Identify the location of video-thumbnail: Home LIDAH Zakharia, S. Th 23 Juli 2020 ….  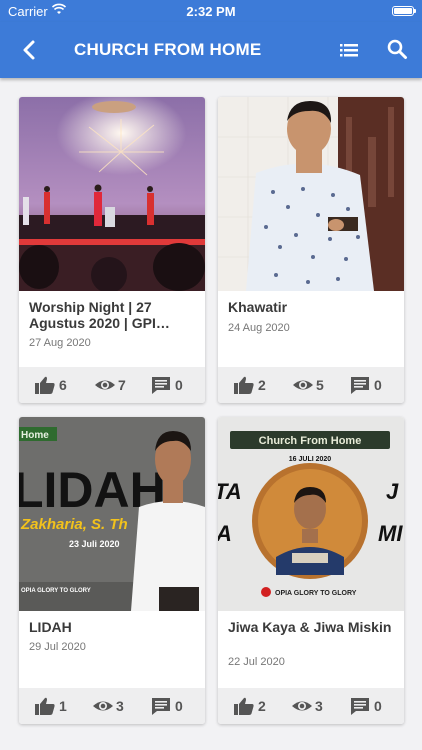
(112, 514).